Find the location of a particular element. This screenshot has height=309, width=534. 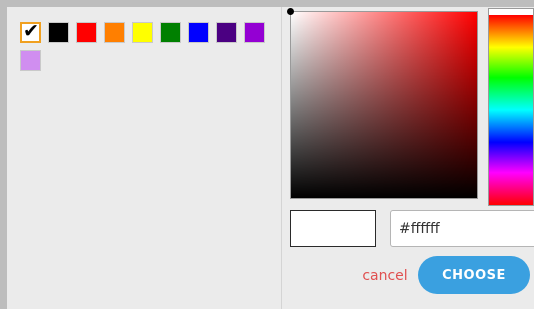

hue-slider is located at coordinates (511, 107).